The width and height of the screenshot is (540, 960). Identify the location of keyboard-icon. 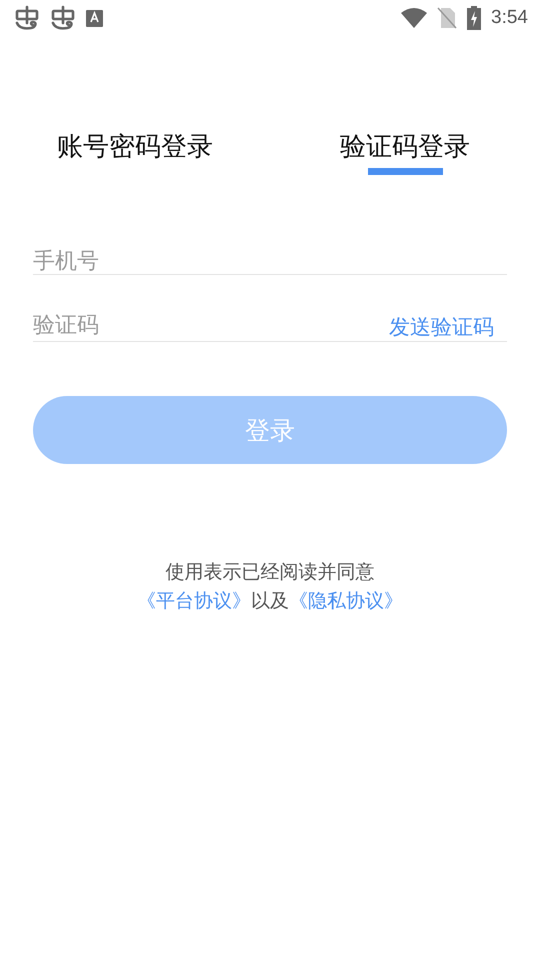
(94, 18).